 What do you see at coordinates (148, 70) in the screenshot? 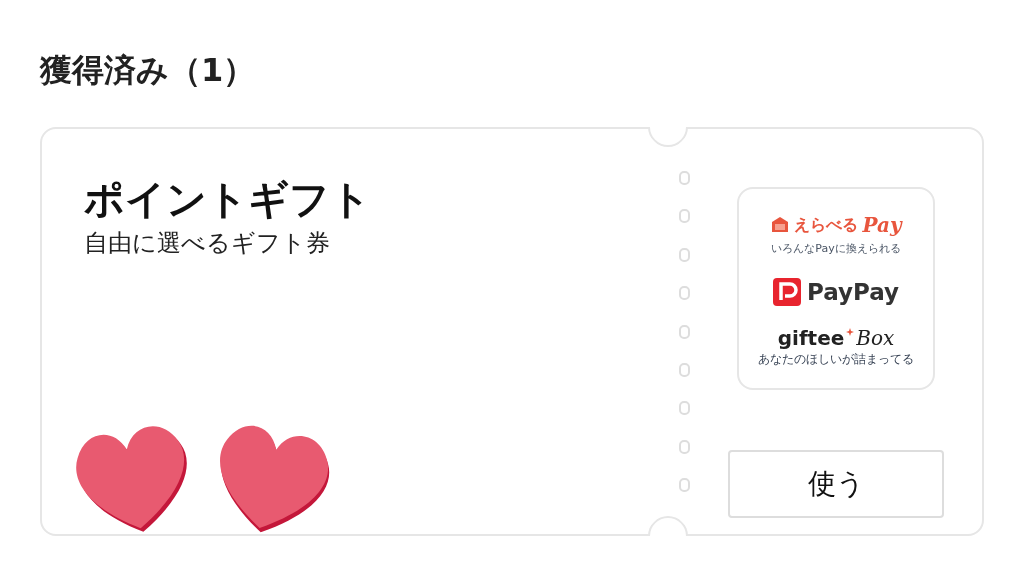
I see `section-title: 獲得済み（1）` at bounding box center [148, 70].